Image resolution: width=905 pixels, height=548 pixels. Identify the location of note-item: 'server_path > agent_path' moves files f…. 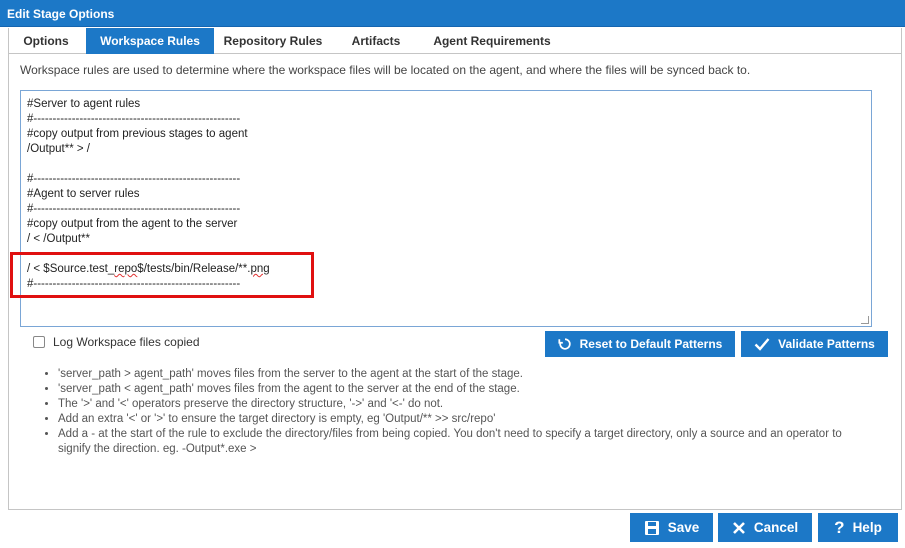
(464, 374).